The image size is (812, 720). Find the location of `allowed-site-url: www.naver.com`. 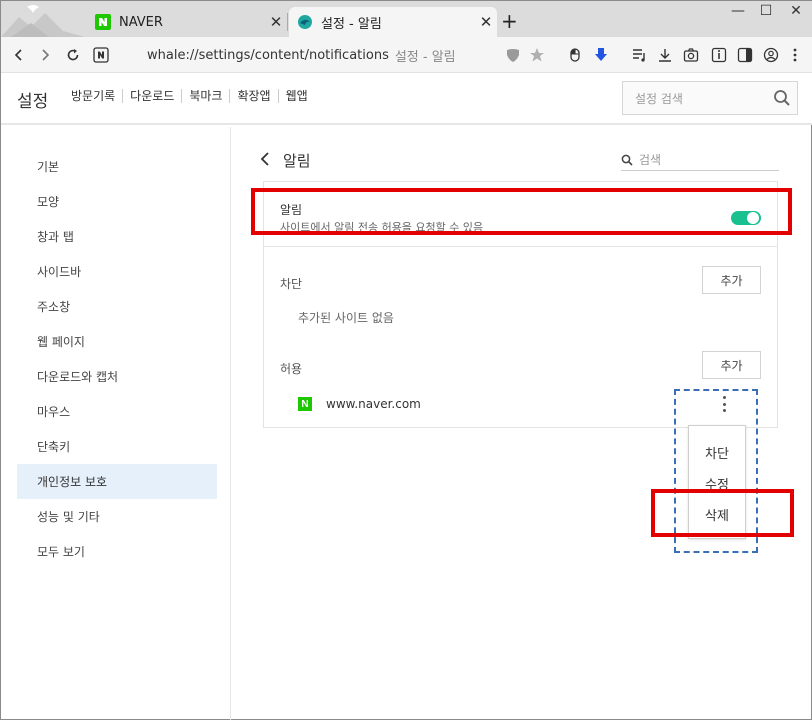

allowed-site-url: www.naver.com is located at coordinates (373, 404).